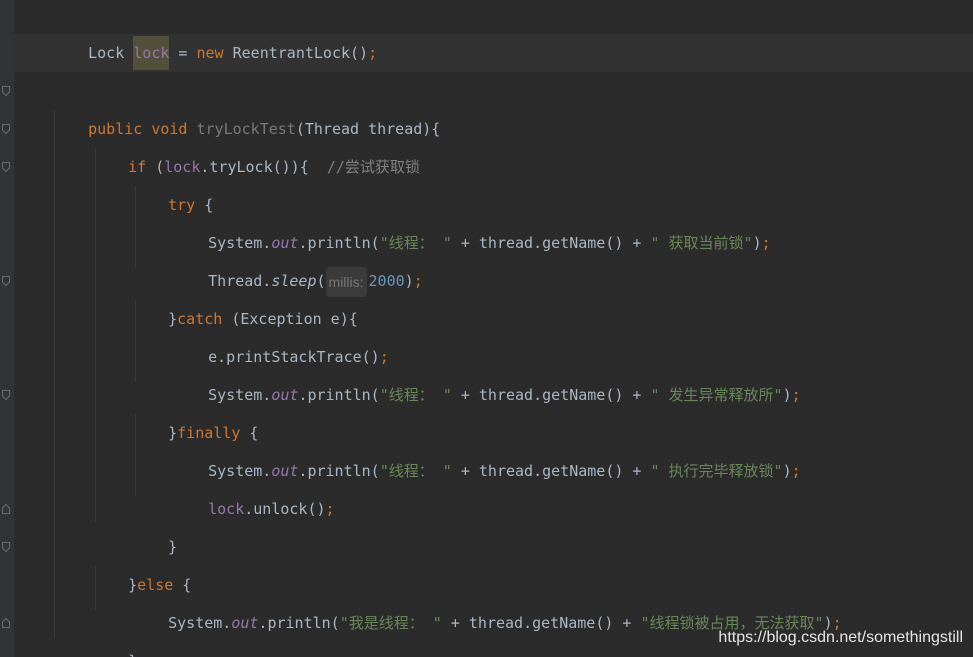 The width and height of the screenshot is (973, 657). Describe the element at coordinates (210, 53) in the screenshot. I see `keyword-token: new` at that location.